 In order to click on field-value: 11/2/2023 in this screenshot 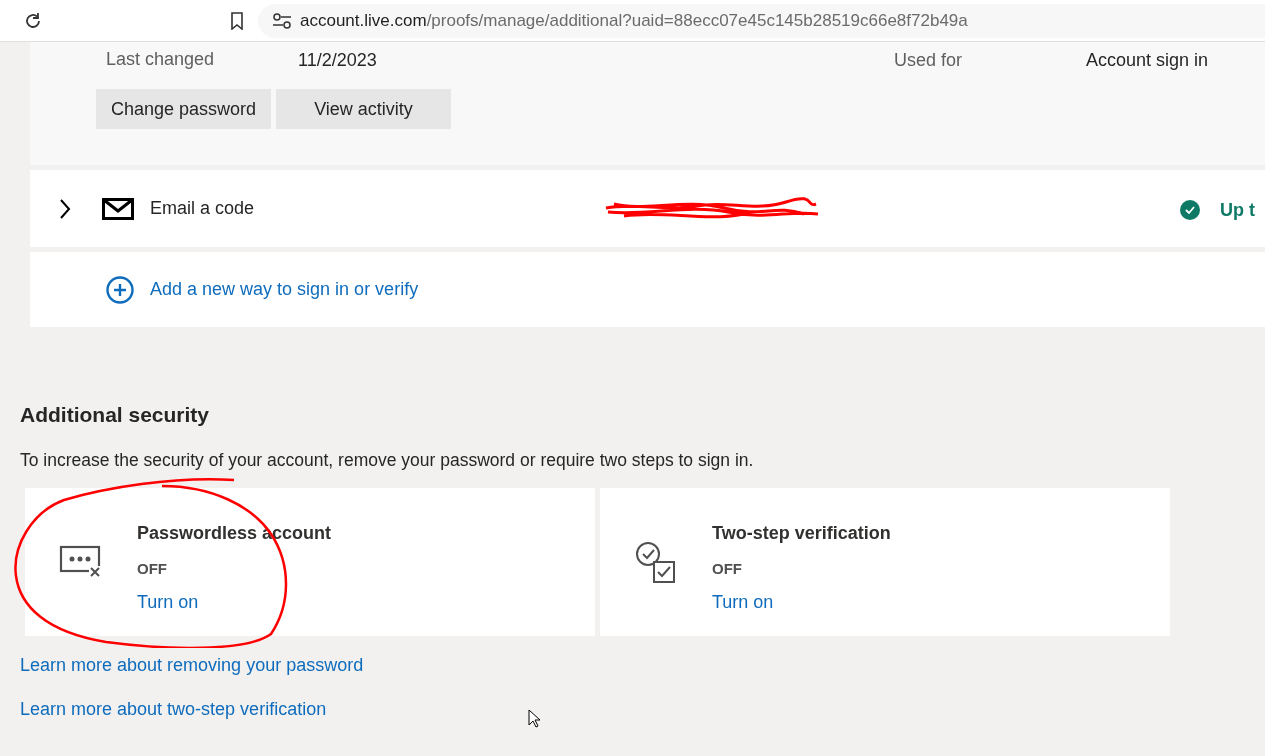, I will do `click(337, 60)`.